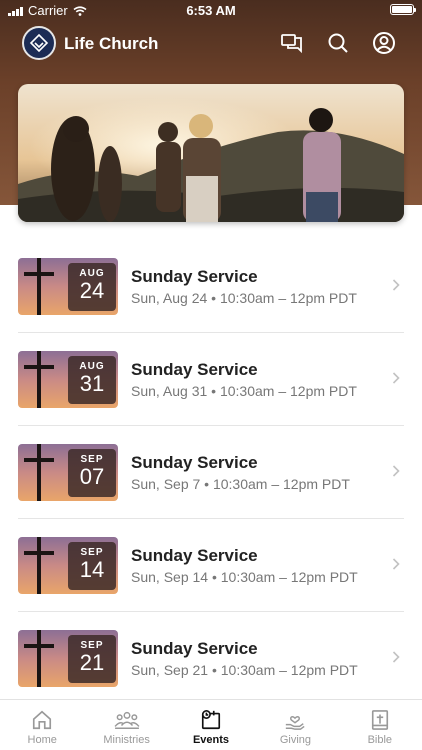  What do you see at coordinates (42, 740) in the screenshot?
I see `tab-label: Home` at bounding box center [42, 740].